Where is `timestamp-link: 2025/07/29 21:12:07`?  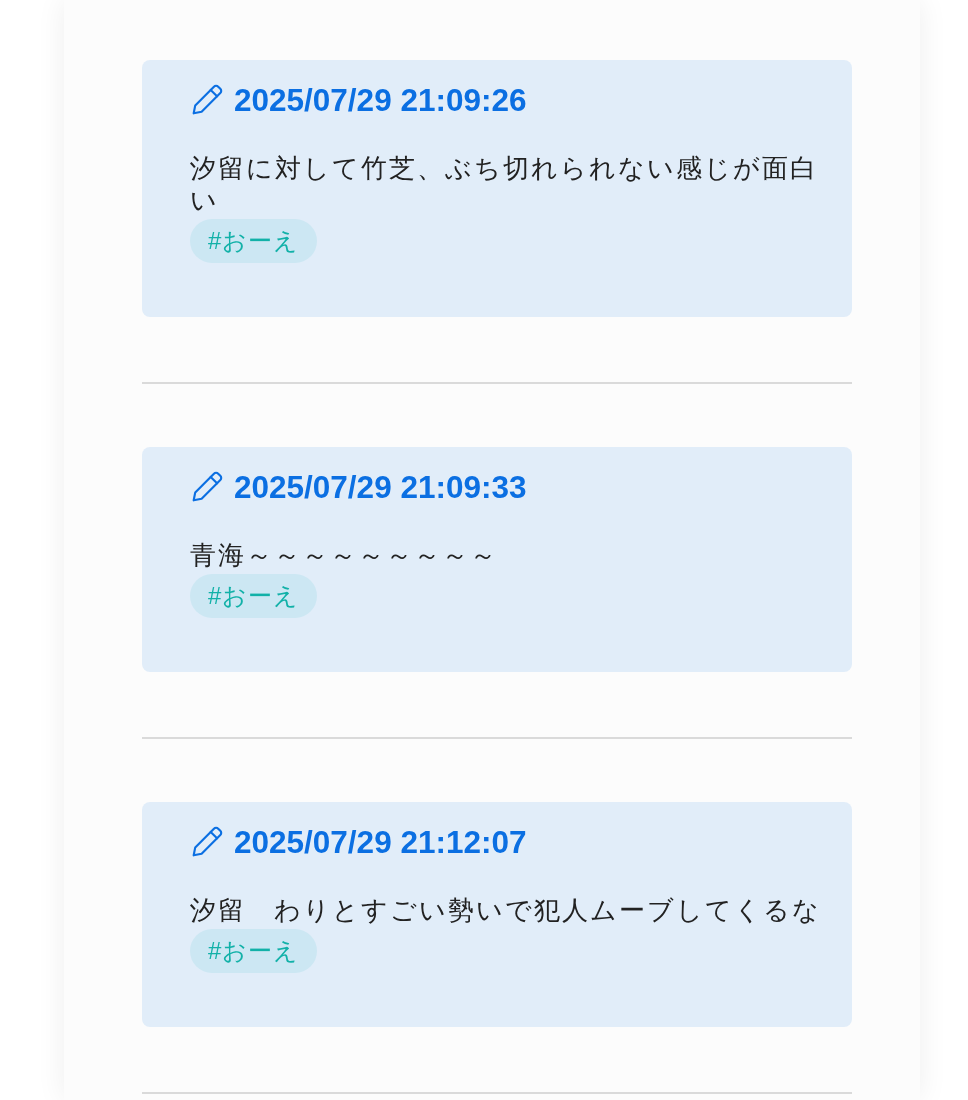
timestamp-link: 2025/07/29 21:12:07 is located at coordinates (380, 842).